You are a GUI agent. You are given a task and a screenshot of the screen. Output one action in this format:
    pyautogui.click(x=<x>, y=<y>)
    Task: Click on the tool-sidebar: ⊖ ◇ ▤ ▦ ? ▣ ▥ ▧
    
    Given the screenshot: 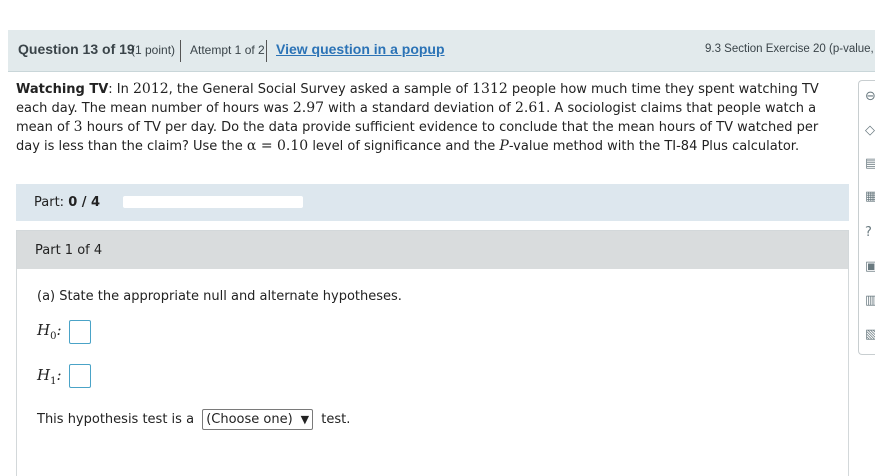 What is the action you would take?
    pyautogui.click(x=866, y=217)
    